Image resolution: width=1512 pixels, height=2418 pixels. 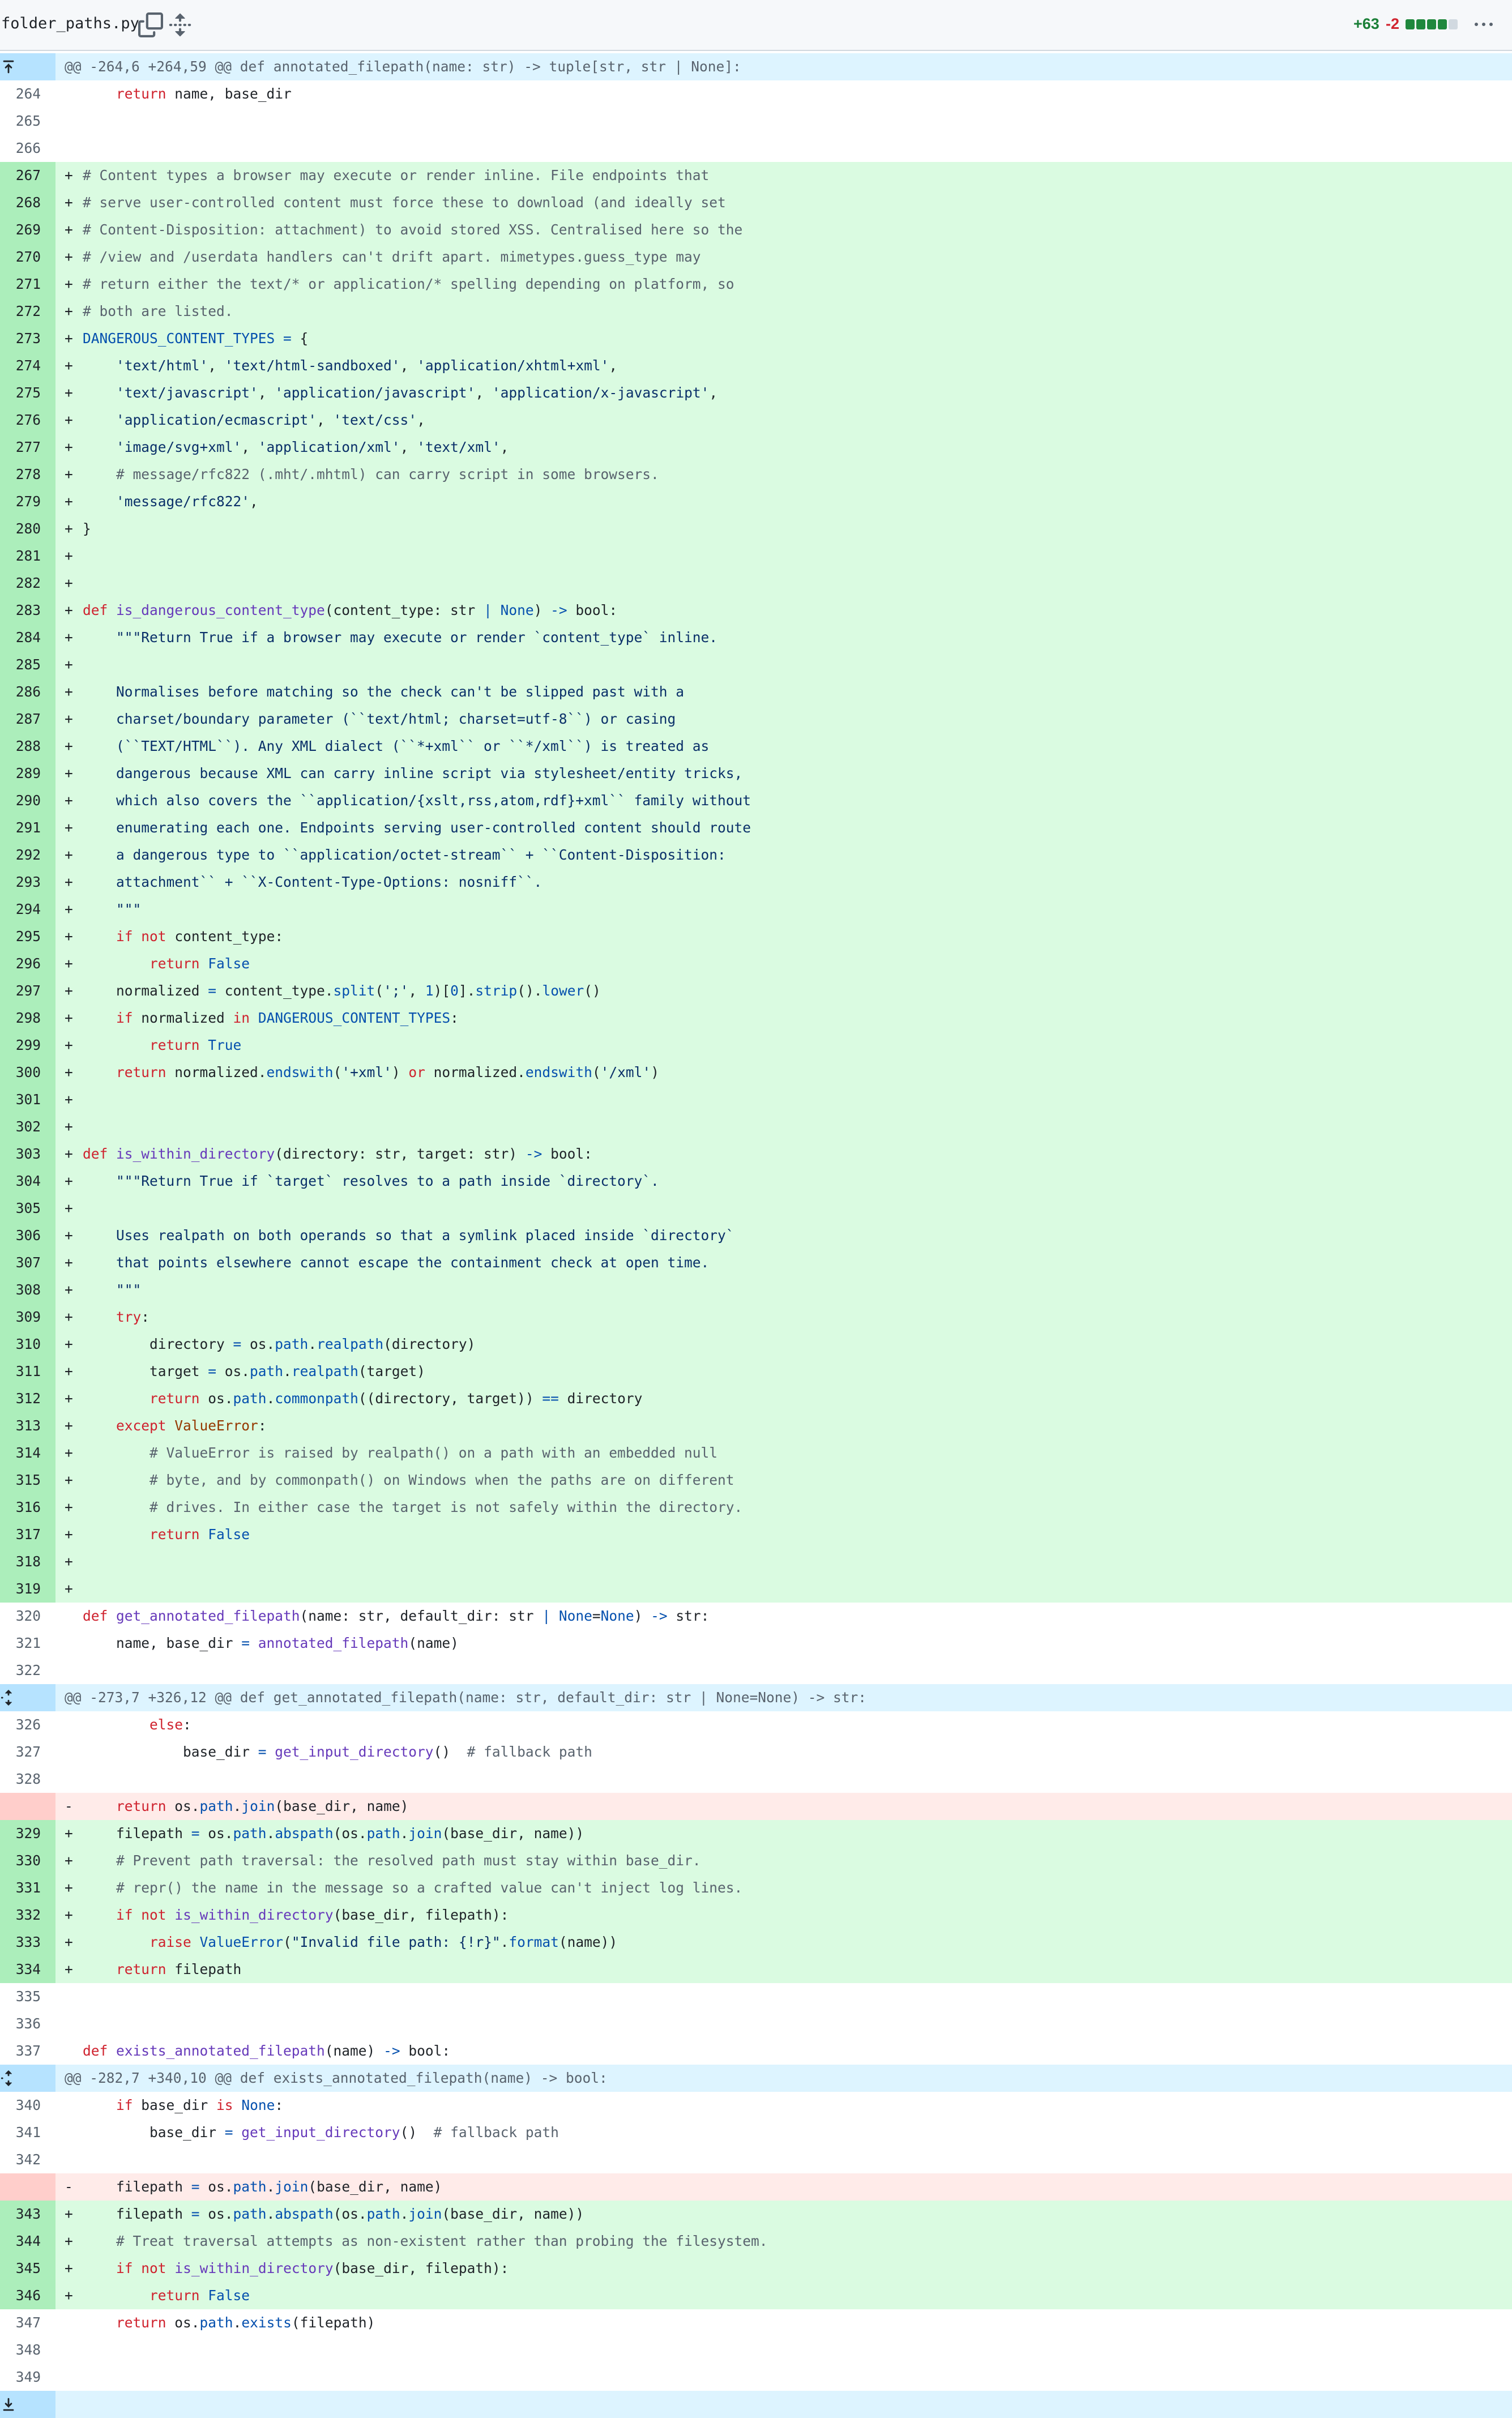 What do you see at coordinates (8, 67) in the screenshot?
I see `fold-up-icon` at bounding box center [8, 67].